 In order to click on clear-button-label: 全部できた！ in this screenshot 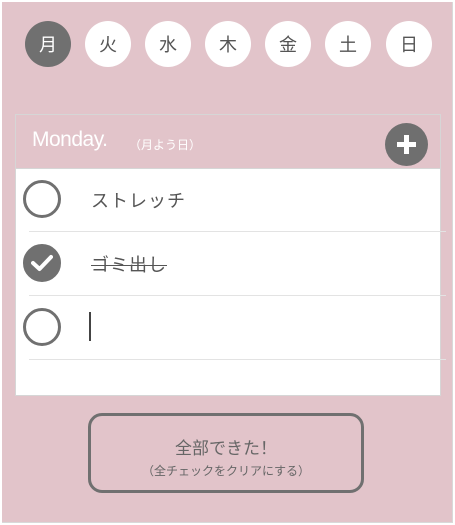, I will do `click(226, 449)`.